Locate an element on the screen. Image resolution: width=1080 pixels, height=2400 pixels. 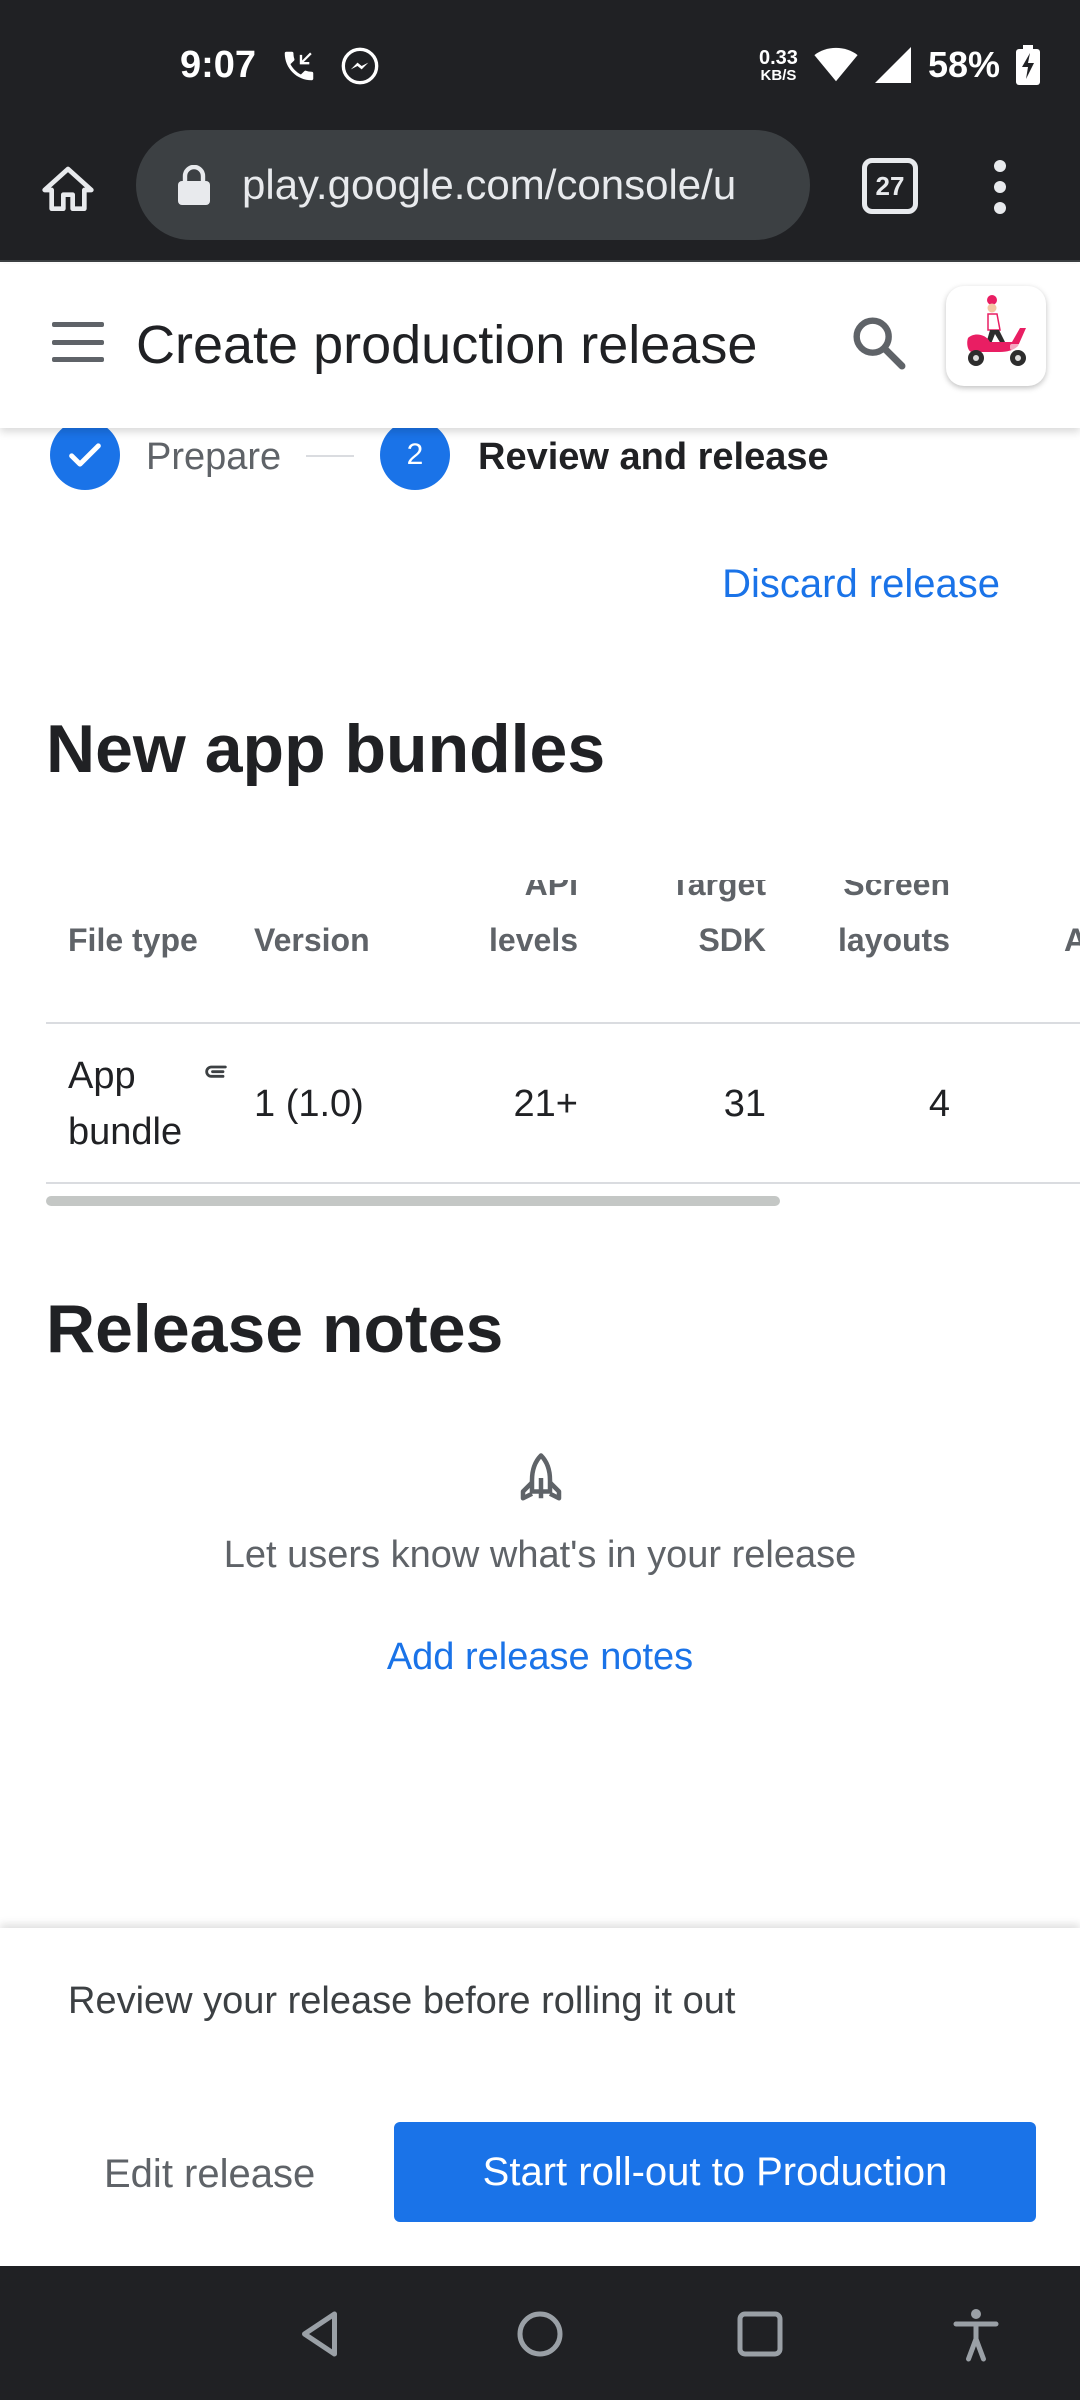
cell-api-levels: 21+ is located at coordinates (545, 1104).